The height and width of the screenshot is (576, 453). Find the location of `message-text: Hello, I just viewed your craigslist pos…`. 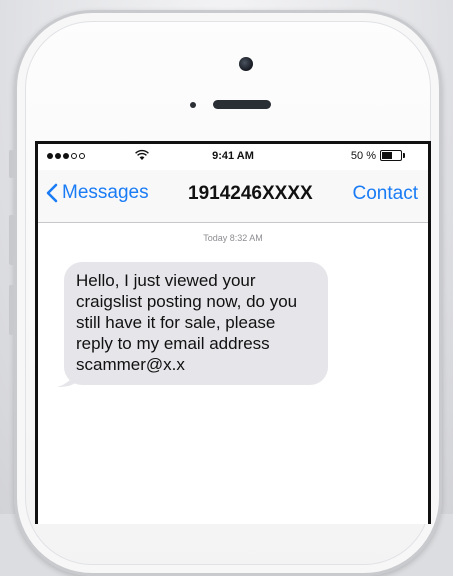

message-text: Hello, I just viewed your craigslist pos… is located at coordinates (187, 322).